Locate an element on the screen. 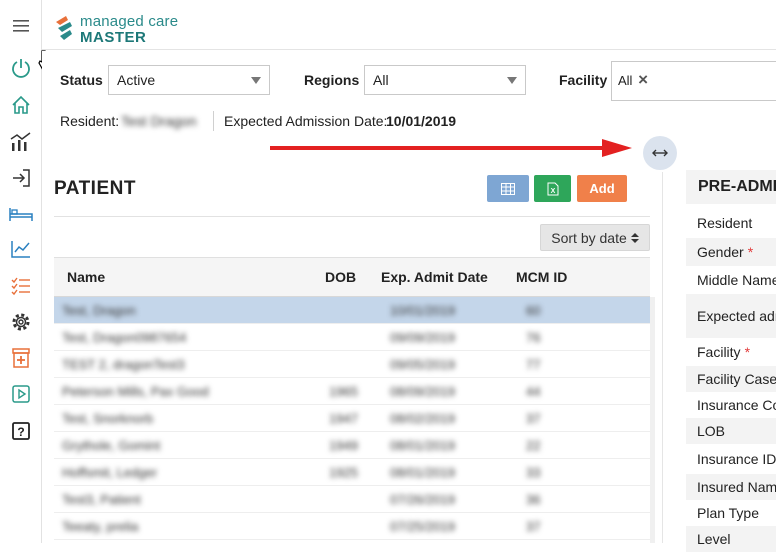 The height and width of the screenshot is (552, 776). trend-chart-icon is located at coordinates (21, 249).